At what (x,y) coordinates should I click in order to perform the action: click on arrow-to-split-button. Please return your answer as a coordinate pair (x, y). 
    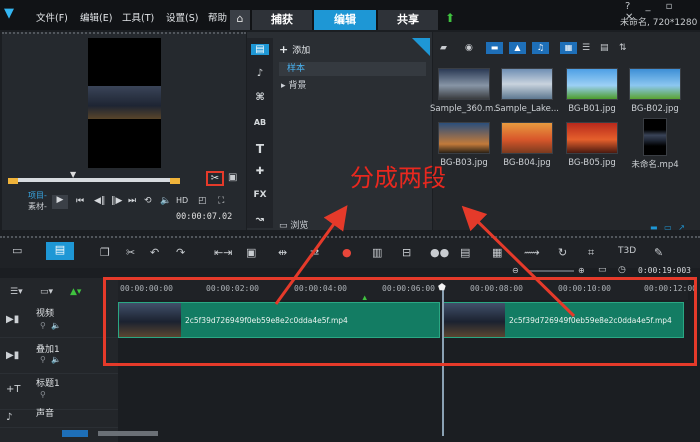
    Looking at the image, I should click on (311, 255).